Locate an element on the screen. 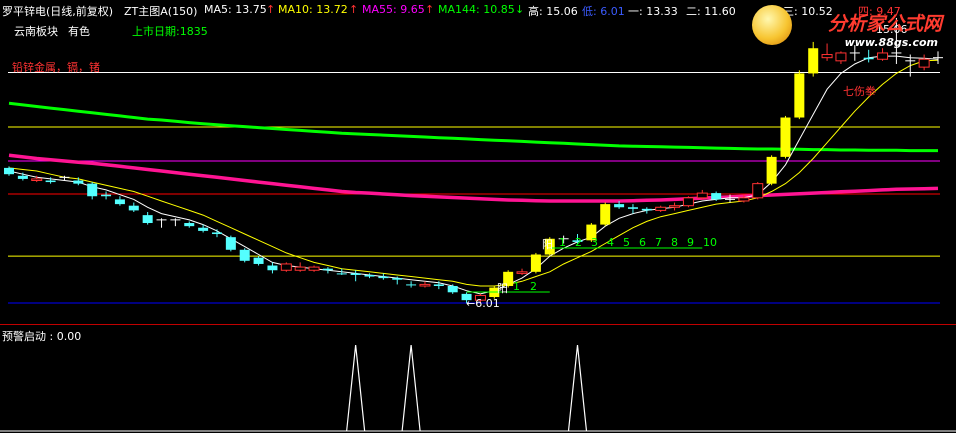 Image resolution: width=956 pixels, height=433 pixels. count-short-digit: 1 is located at coordinates (516, 286).